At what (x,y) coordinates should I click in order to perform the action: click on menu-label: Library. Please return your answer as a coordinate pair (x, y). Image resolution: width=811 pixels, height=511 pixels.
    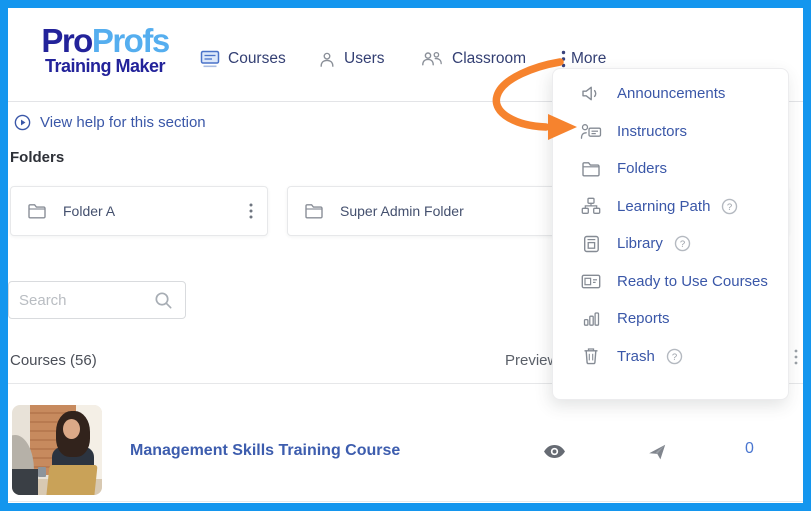
    Looking at the image, I should click on (640, 244).